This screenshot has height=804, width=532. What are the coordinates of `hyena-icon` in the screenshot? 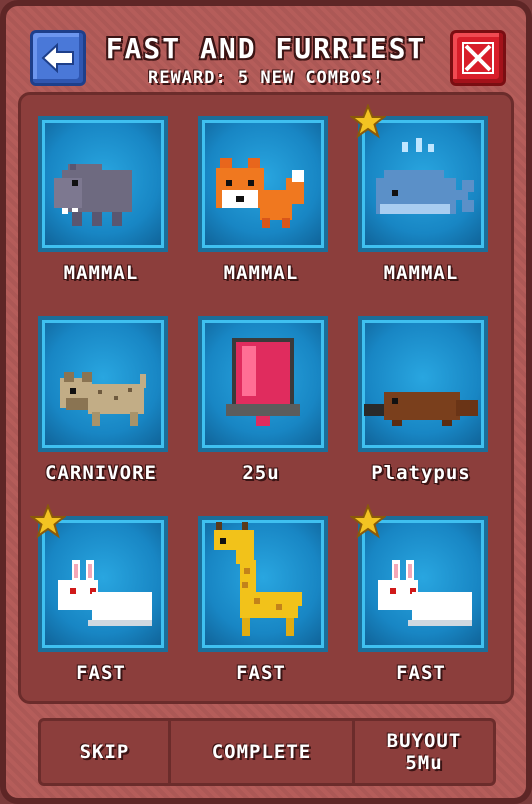 It's located at (103, 399).